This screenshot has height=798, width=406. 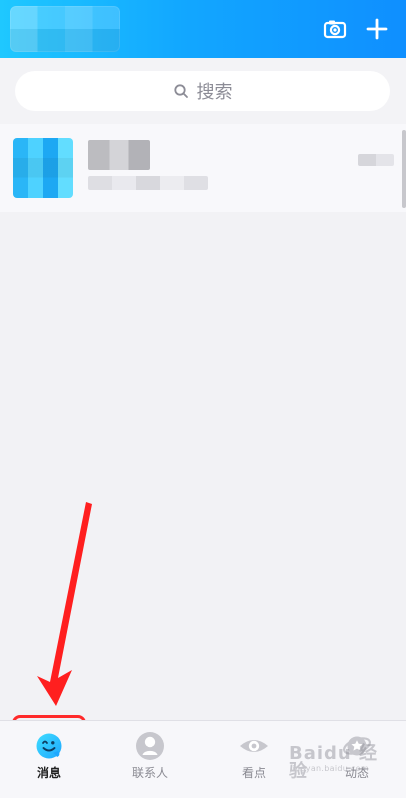 I want to click on watermark: Baidu 经验 jingyan.baidu.com, so click(x=341, y=763).